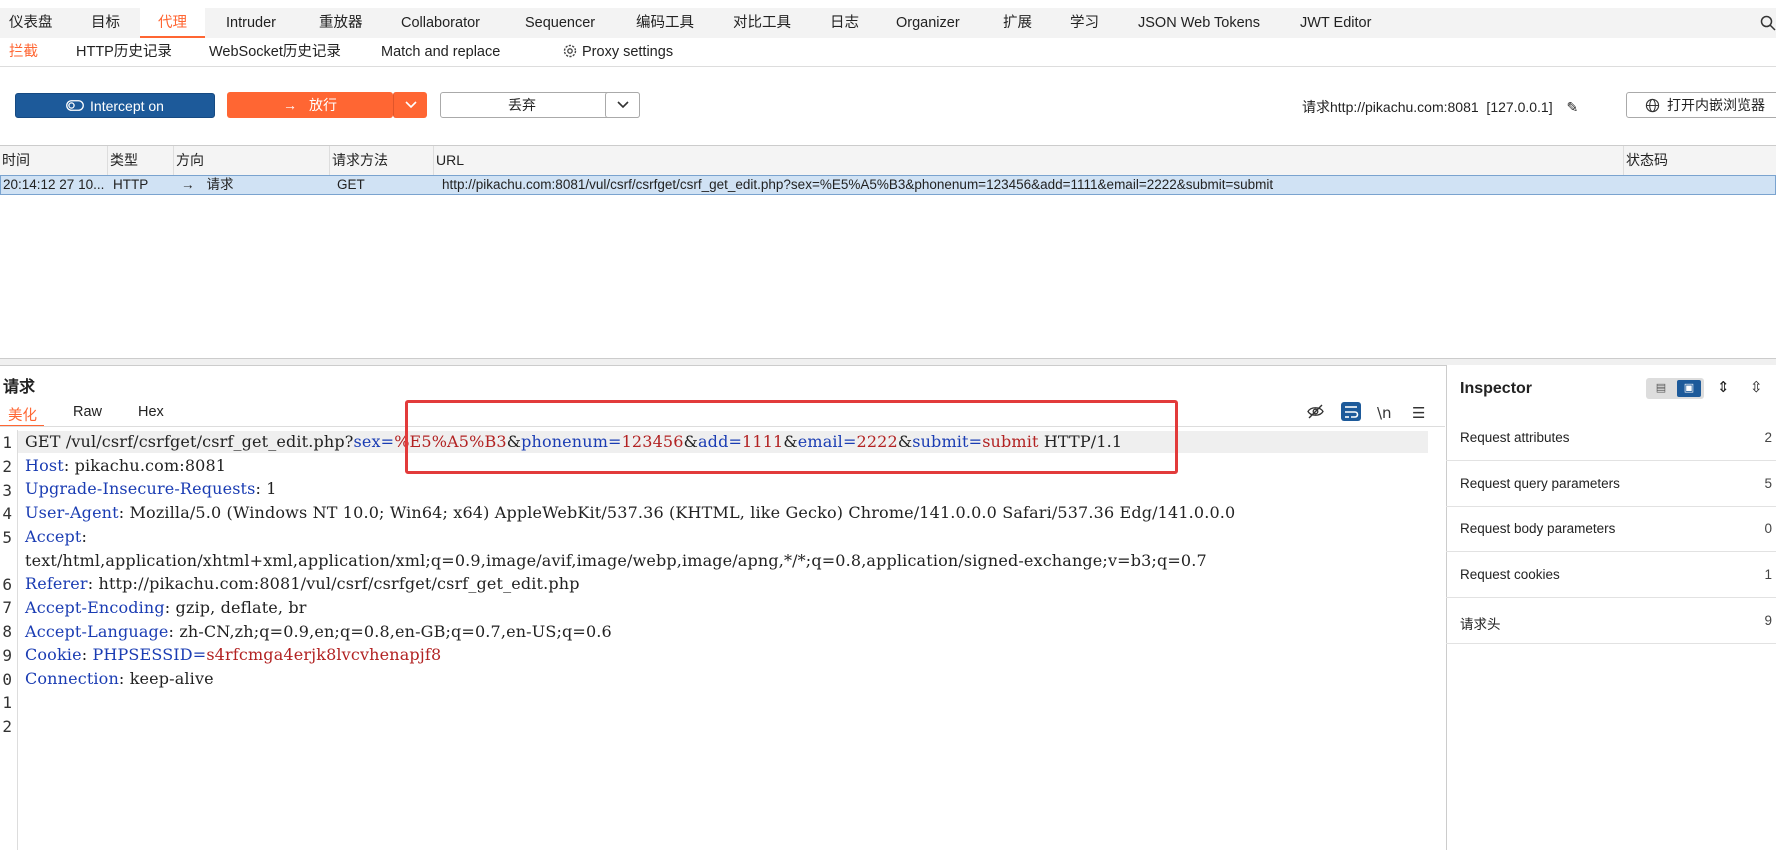 Image resolution: width=1776 pixels, height=850 pixels. I want to click on inspector-row-label: 请求头, so click(1480, 624).